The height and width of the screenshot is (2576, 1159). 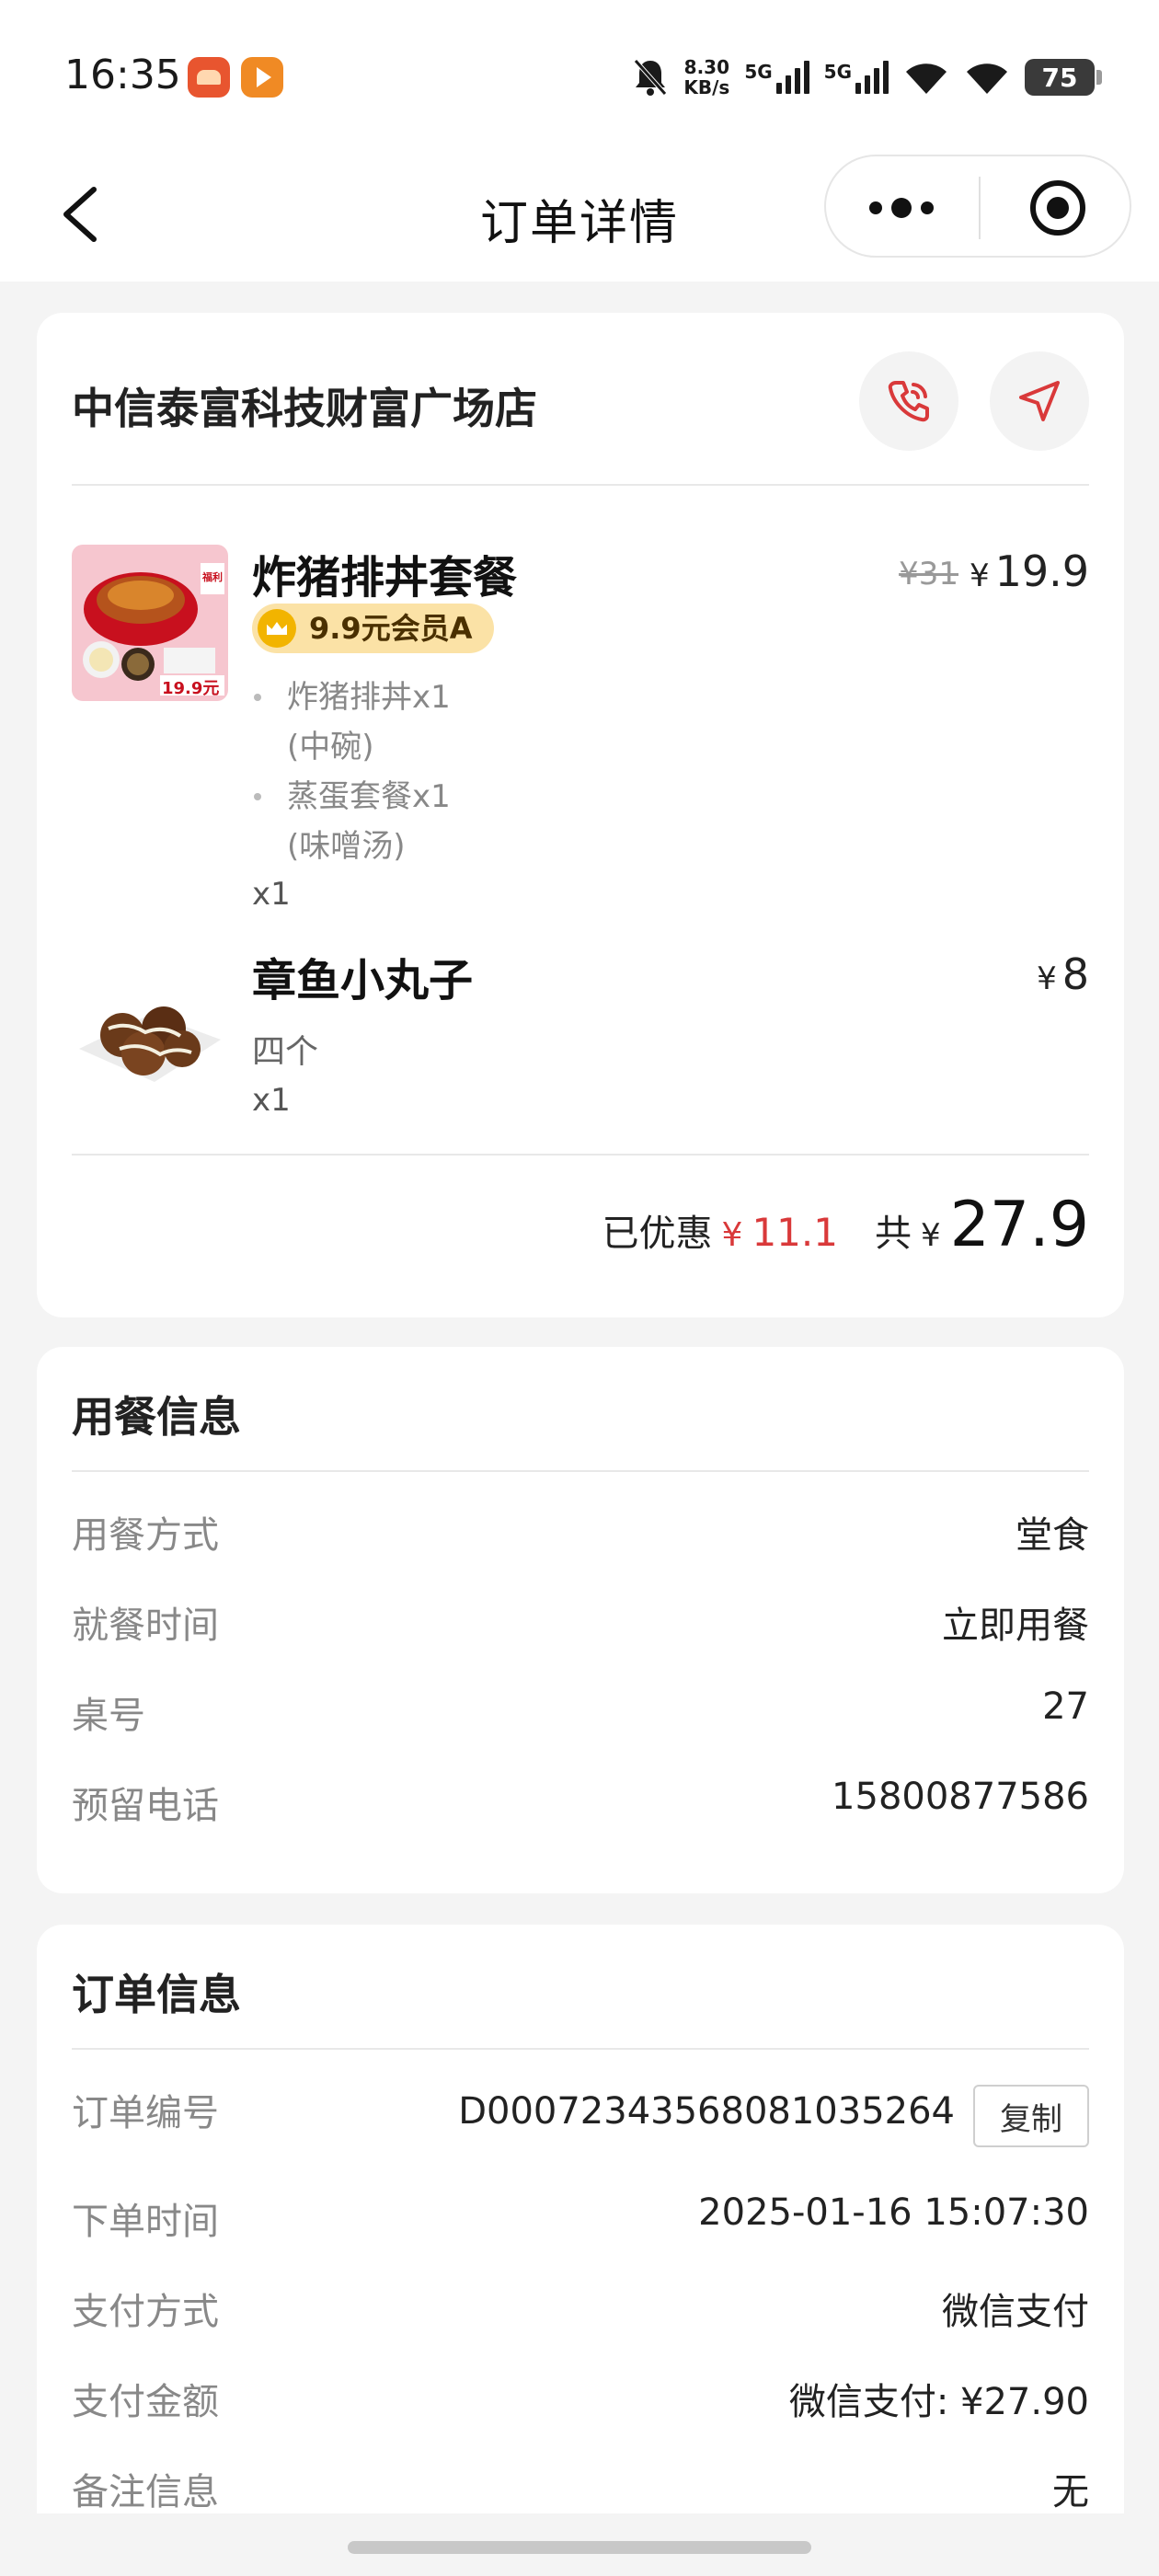 I want to click on food-image, so click(x=150, y=1026).